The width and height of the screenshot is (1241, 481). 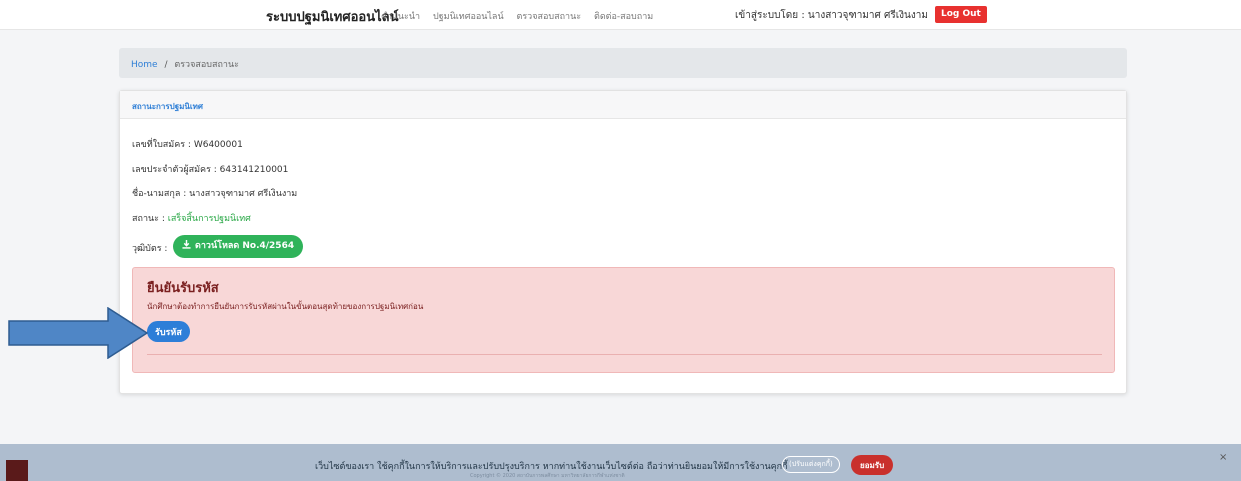 I want to click on breadcrumb-current: ตรวจสอบสถานะ, so click(x=206, y=65).